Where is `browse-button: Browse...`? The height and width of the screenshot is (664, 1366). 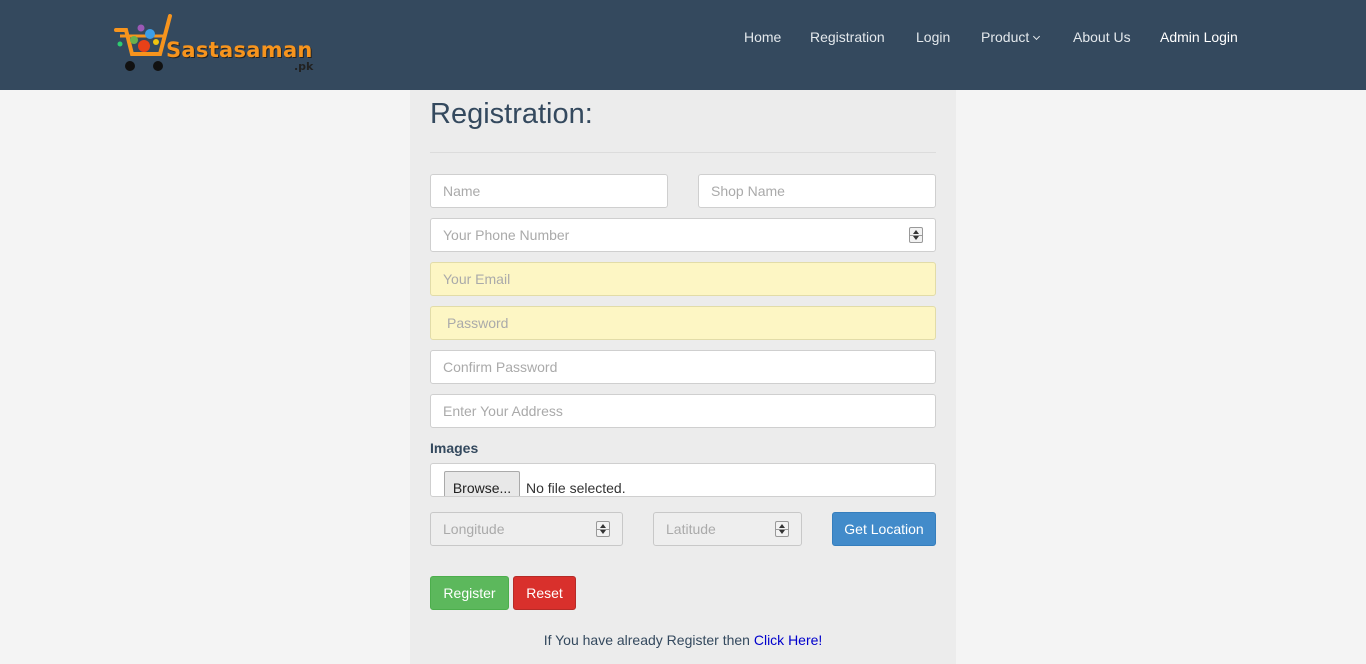 browse-button: Browse... is located at coordinates (482, 483).